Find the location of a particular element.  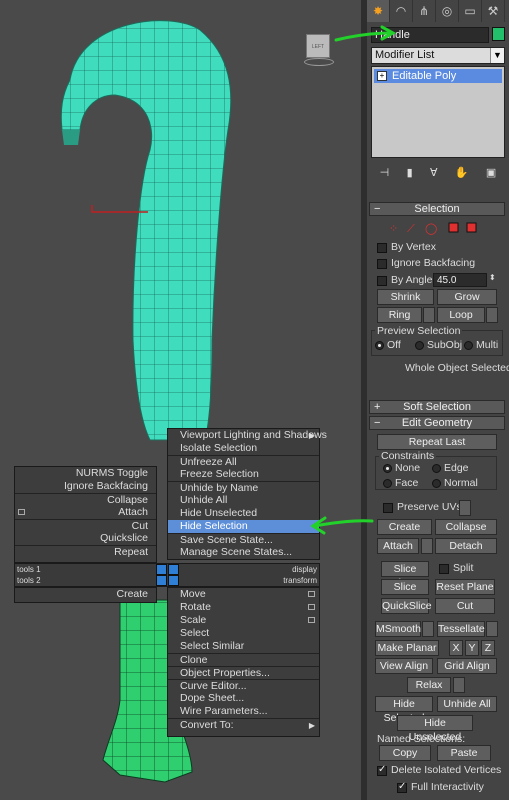

by-vertex-checkbox is located at coordinates (382, 248).